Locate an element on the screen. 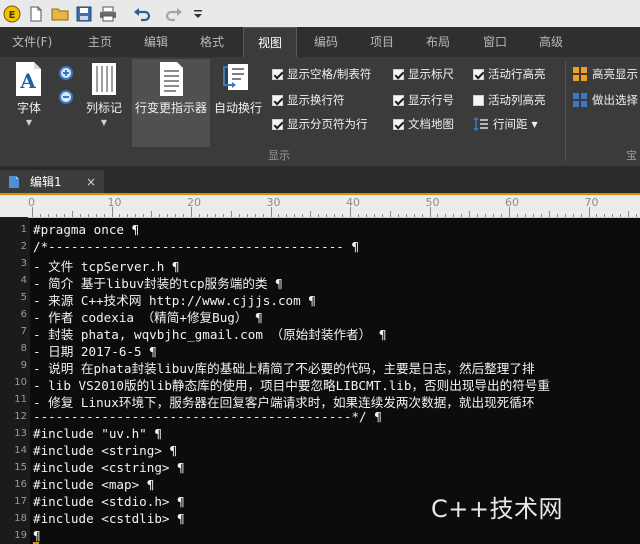 Image resolution: width=640 pixels, height=544 pixels. column-marker-icon is located at coordinates (104, 79).